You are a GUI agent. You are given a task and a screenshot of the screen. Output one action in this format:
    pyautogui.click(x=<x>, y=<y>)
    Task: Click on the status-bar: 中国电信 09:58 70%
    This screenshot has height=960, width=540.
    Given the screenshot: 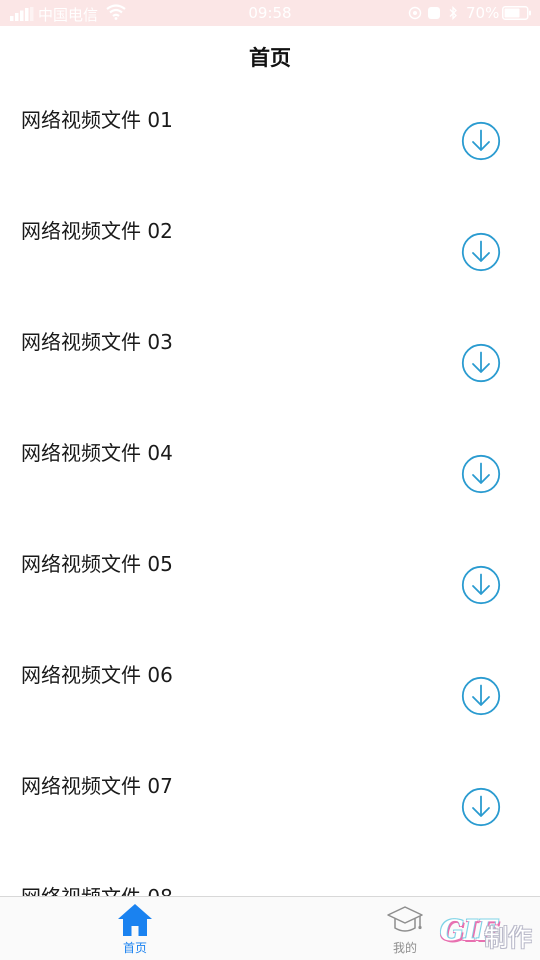 What is the action you would take?
    pyautogui.click(x=270, y=13)
    